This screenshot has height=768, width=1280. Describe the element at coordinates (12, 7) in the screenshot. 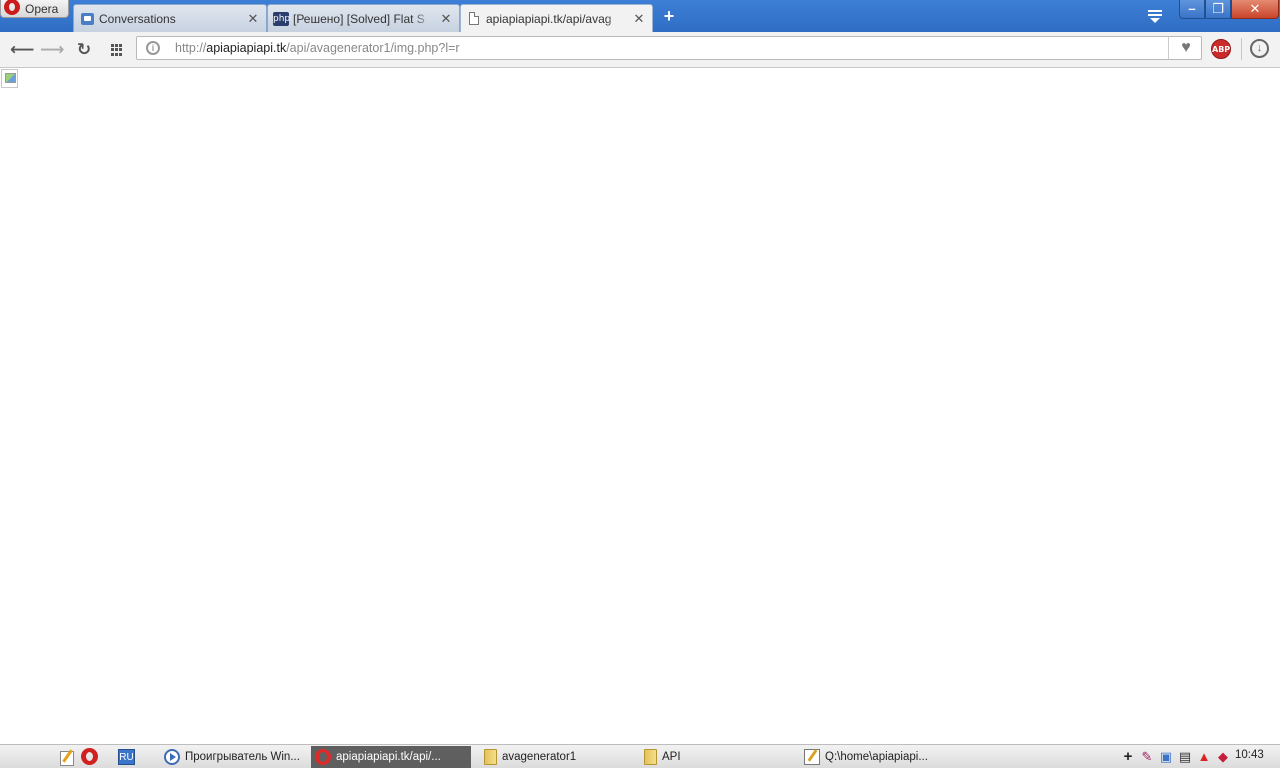

I see `opera-logo-icon` at that location.